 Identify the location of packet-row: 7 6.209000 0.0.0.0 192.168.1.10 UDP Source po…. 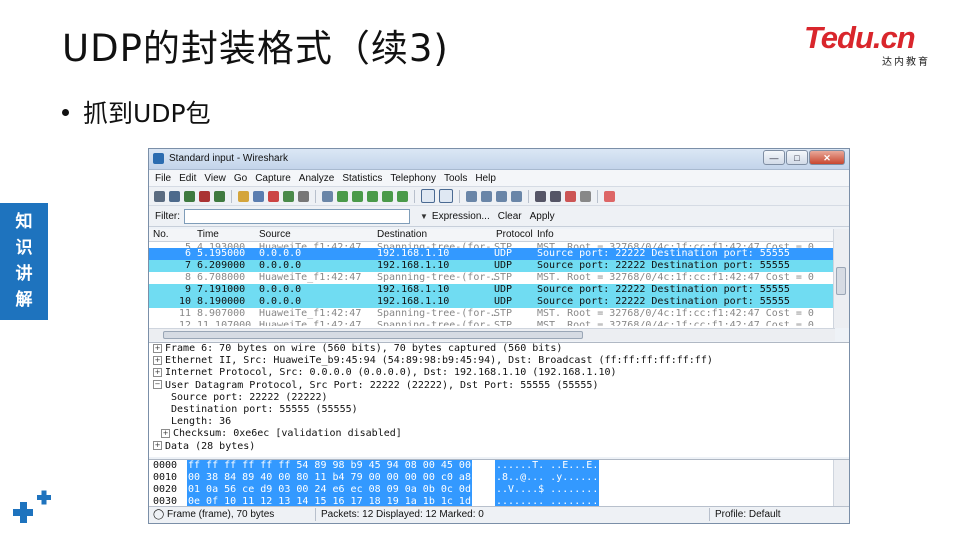
(492, 266).